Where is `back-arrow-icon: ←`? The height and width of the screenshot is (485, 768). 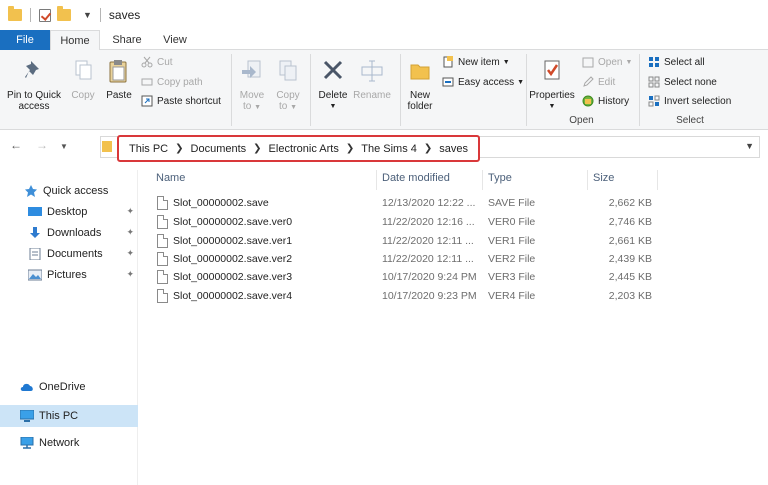 back-arrow-icon: ← is located at coordinates (16, 145).